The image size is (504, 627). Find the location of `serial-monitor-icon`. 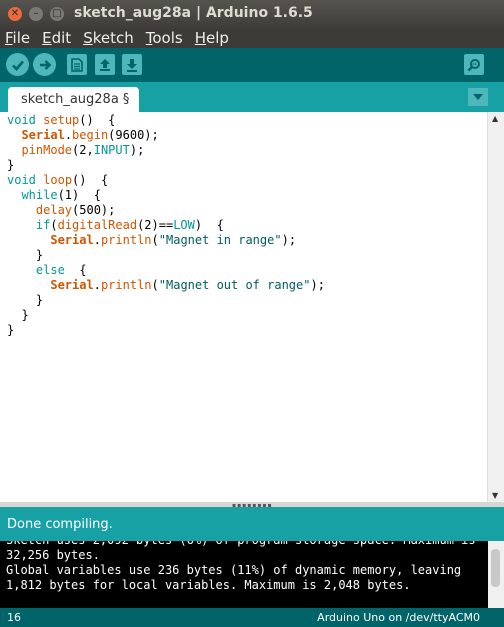

serial-monitor-icon is located at coordinates (473, 64).